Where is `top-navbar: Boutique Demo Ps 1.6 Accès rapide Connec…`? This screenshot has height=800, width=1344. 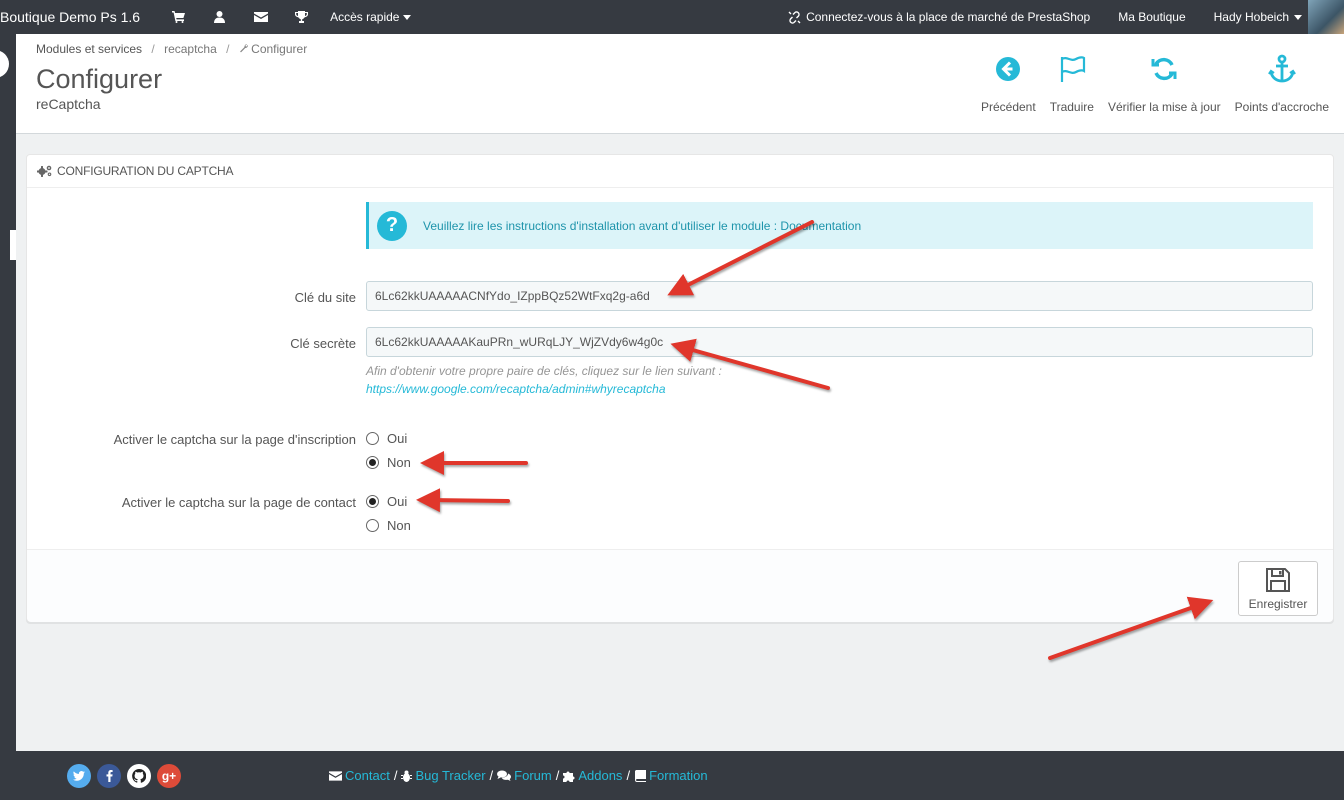 top-navbar: Boutique Demo Ps 1.6 Accès rapide Connec… is located at coordinates (672, 17).